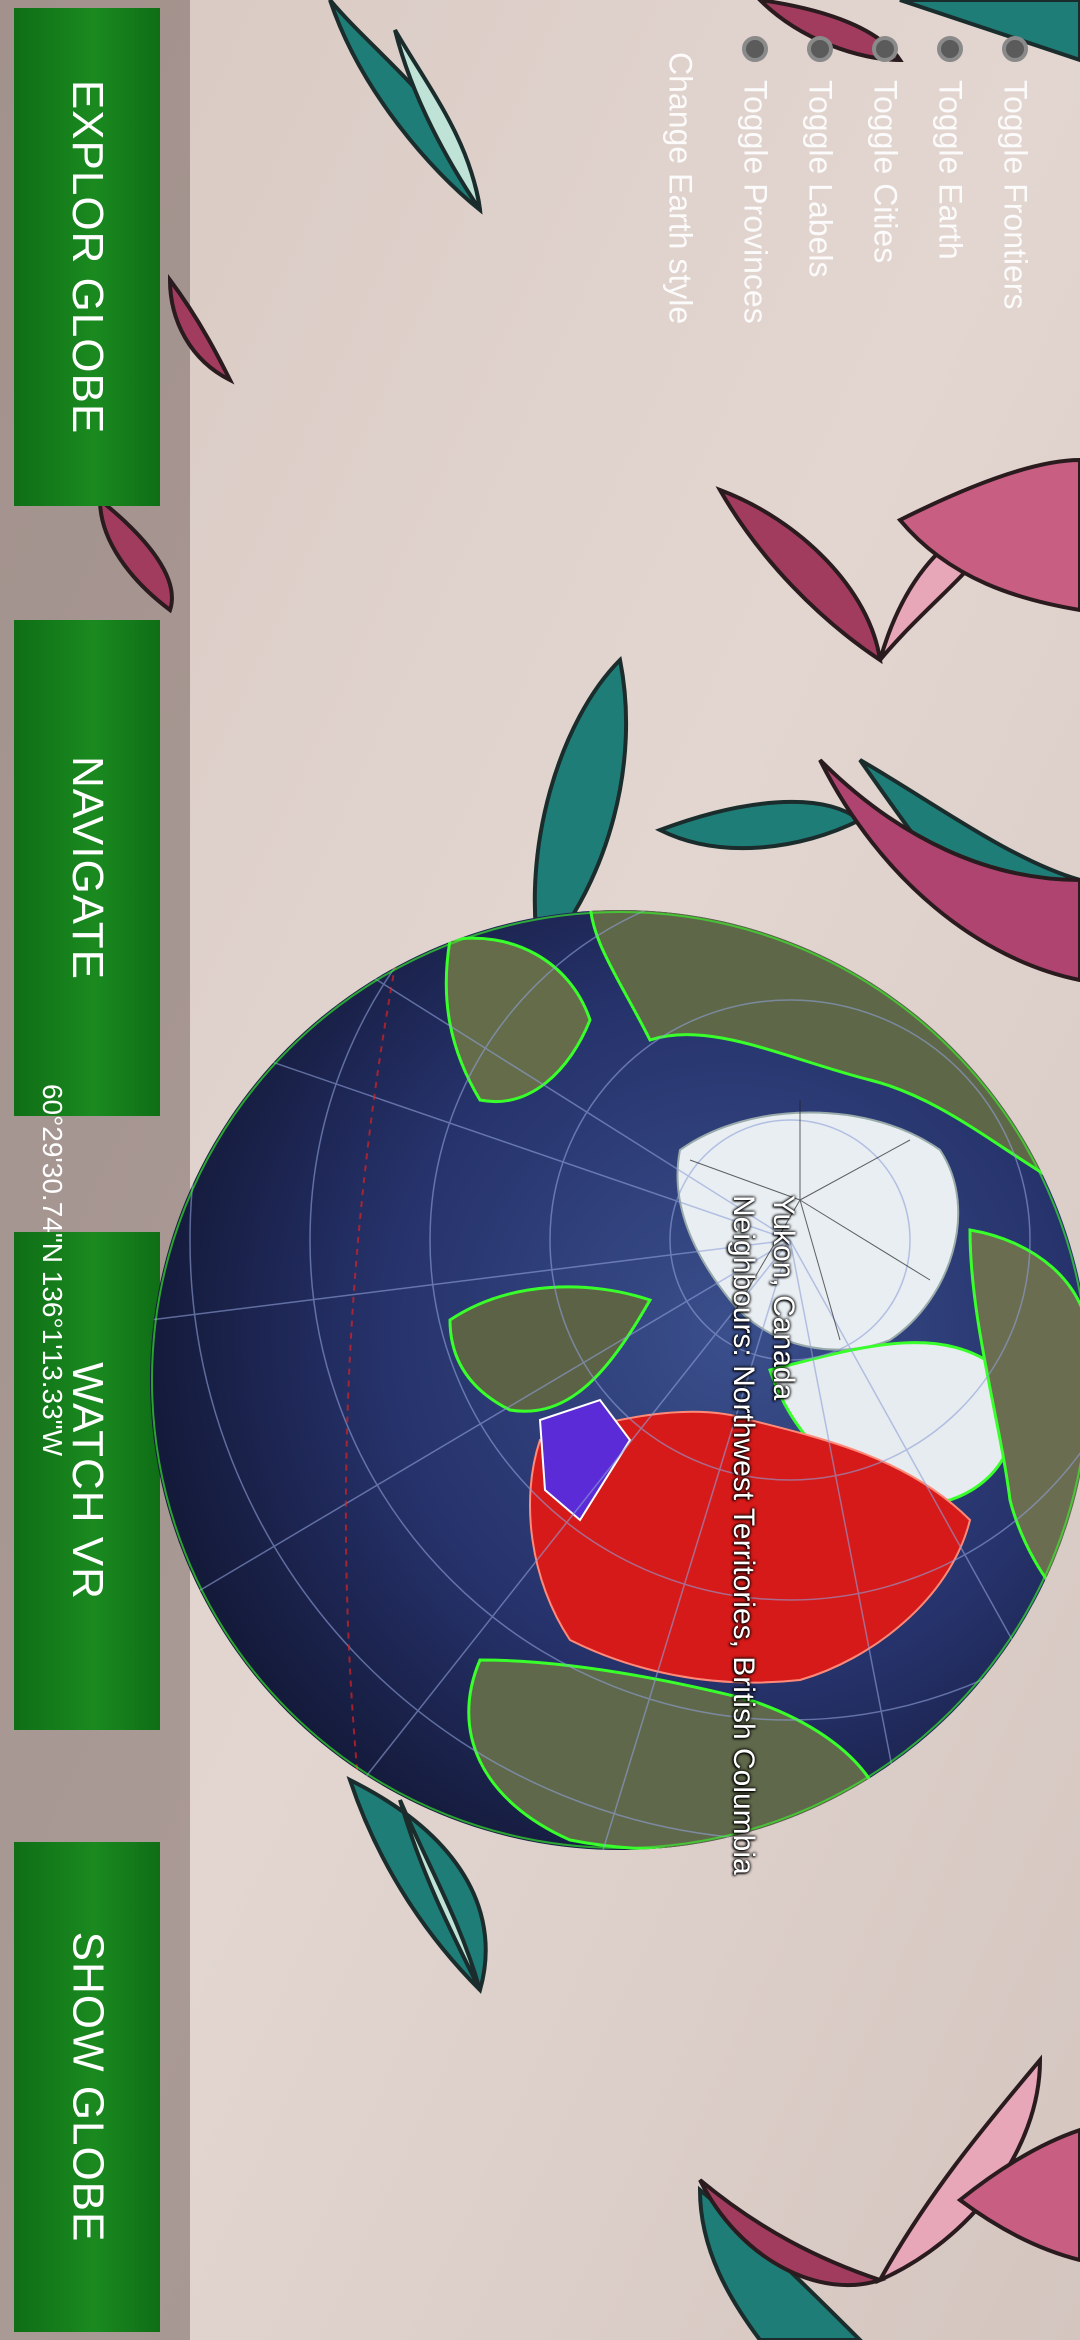 This screenshot has height=2340, width=1080. I want to click on province-name: Yukon, Canada, so click(783, 1298).